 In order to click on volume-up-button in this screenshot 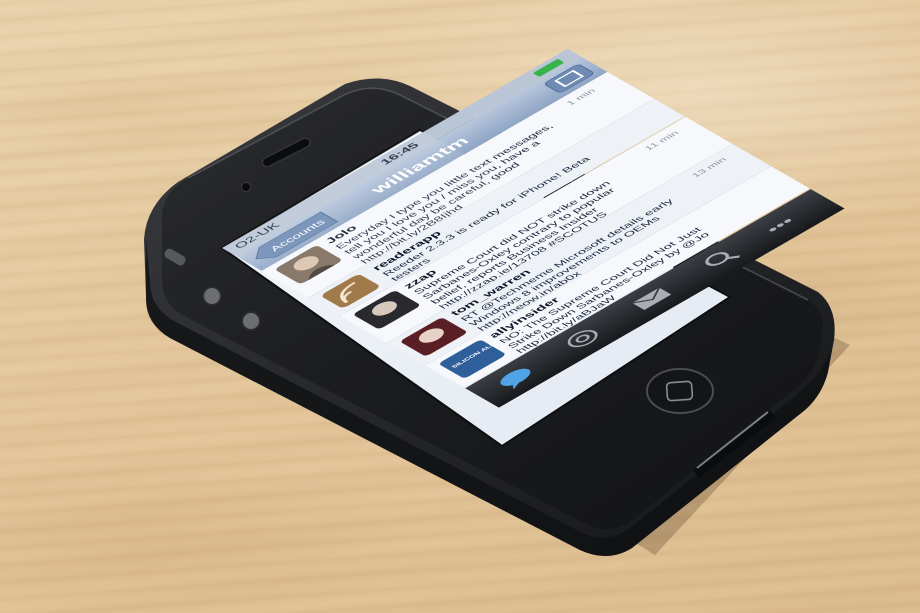, I will do `click(212, 296)`.